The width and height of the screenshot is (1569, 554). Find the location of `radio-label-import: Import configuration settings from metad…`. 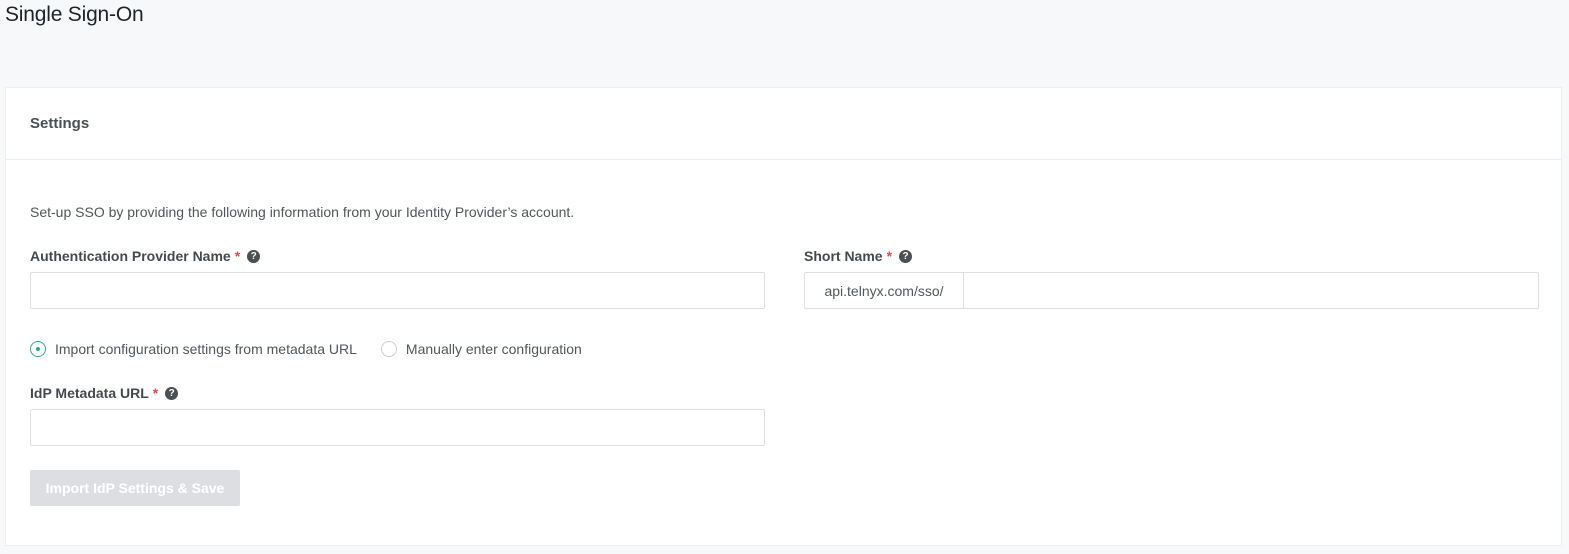

radio-label-import: Import configuration settings from metad… is located at coordinates (206, 349).